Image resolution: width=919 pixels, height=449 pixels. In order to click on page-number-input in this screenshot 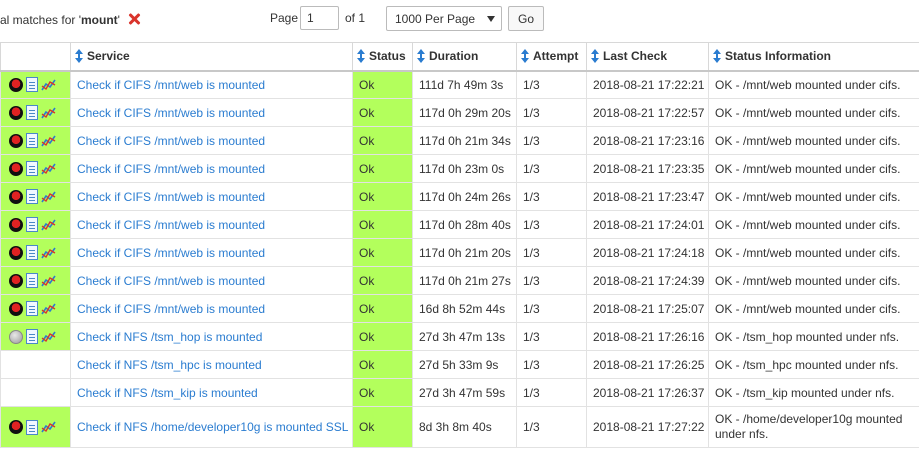, I will do `click(319, 18)`.